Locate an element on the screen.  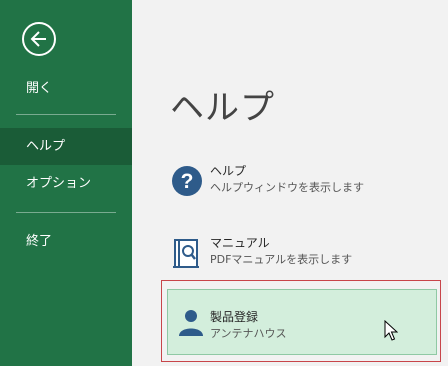
entry-title: 製品登録 is located at coordinates (234, 317).